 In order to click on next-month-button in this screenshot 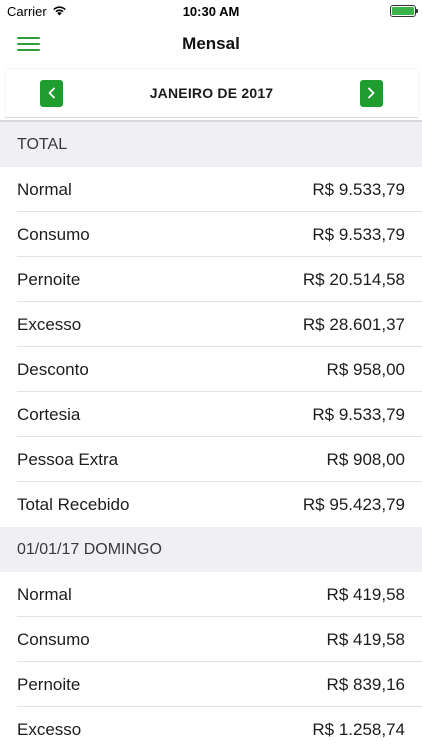, I will do `click(371, 93)`.